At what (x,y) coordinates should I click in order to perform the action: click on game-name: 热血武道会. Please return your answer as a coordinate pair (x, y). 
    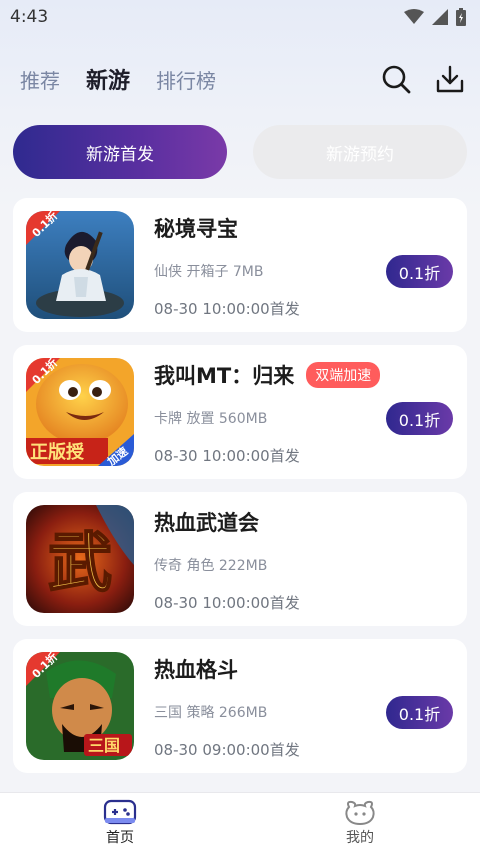
    Looking at the image, I should click on (206, 523).